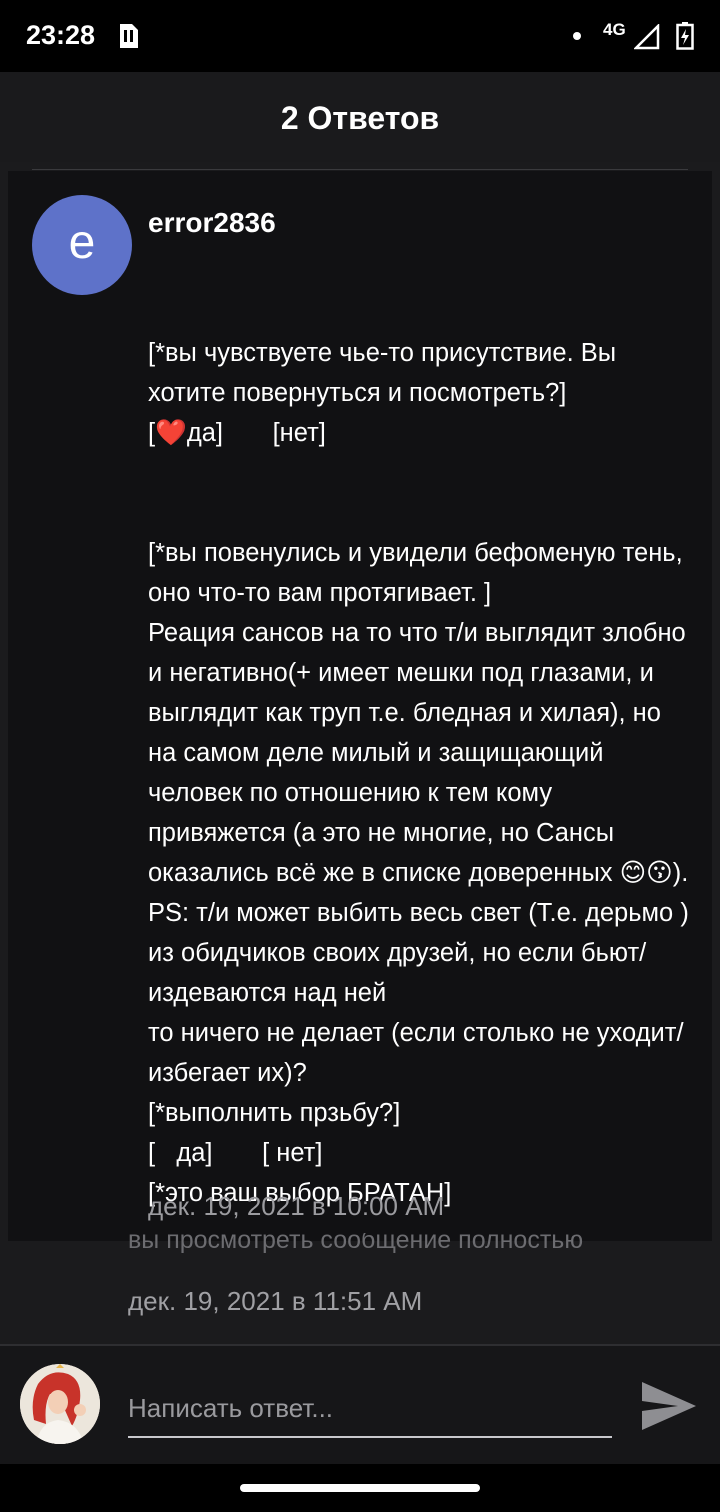  What do you see at coordinates (577, 36) in the screenshot?
I see `dot-icon` at bounding box center [577, 36].